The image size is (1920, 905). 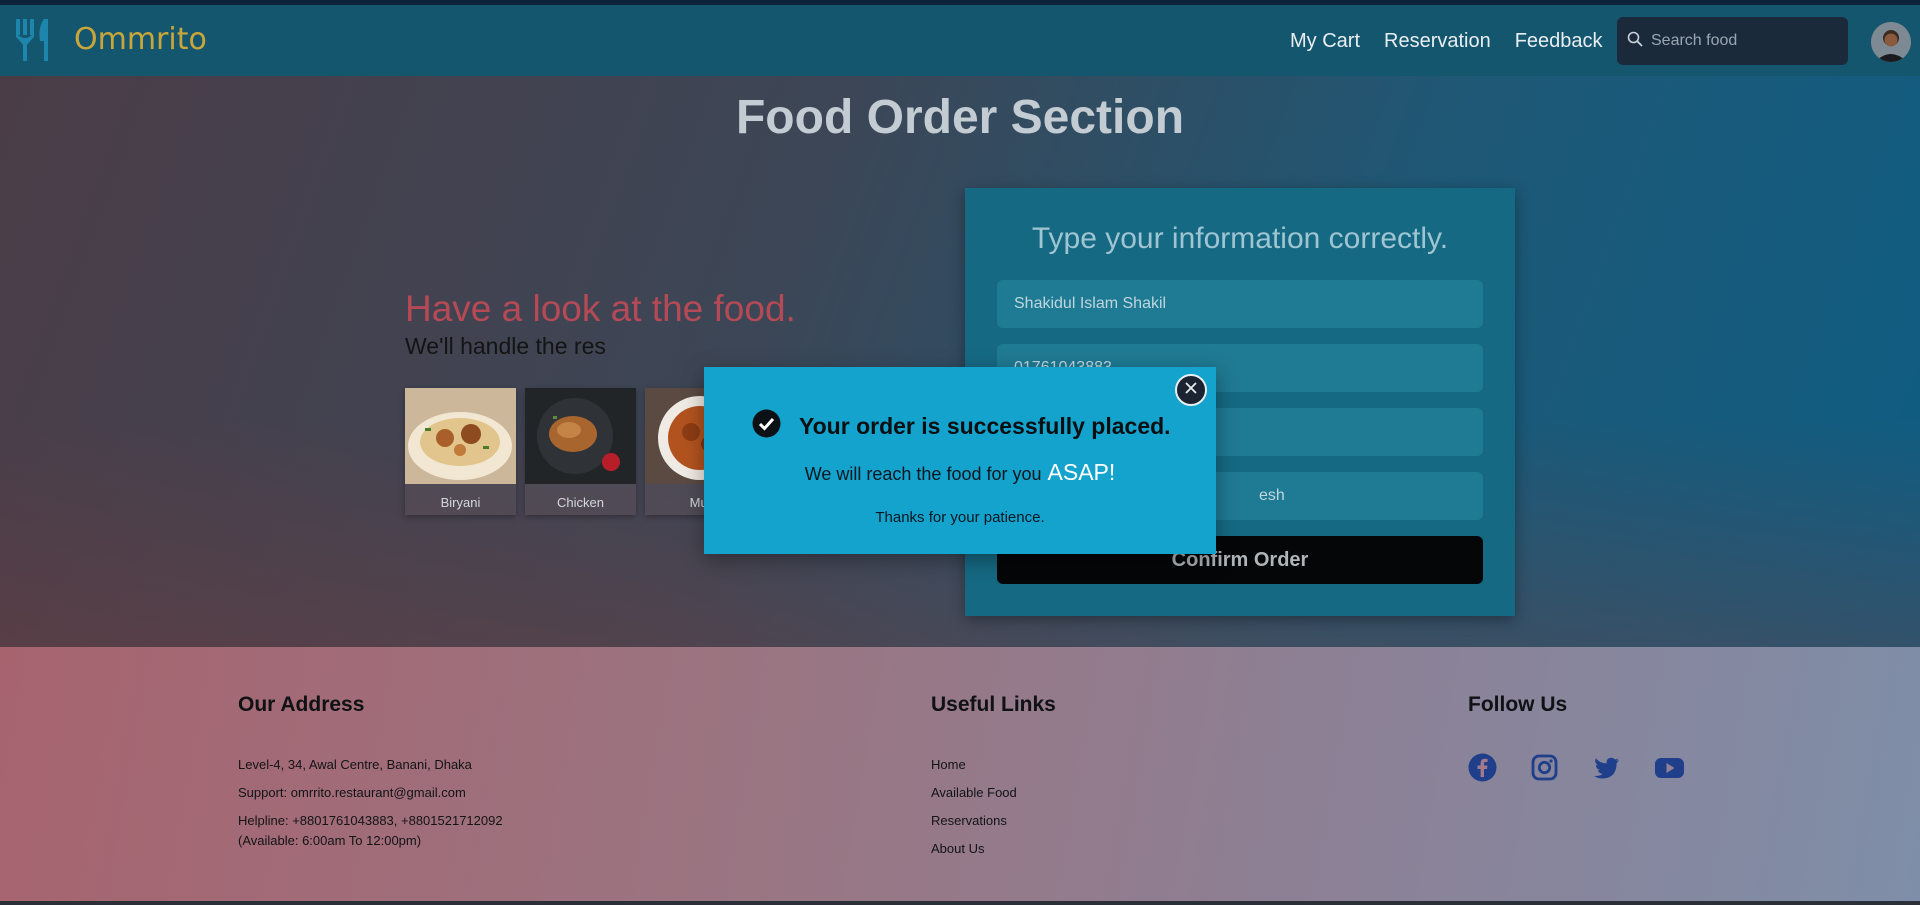 What do you see at coordinates (1635, 41) in the screenshot?
I see `search-icon` at bounding box center [1635, 41].